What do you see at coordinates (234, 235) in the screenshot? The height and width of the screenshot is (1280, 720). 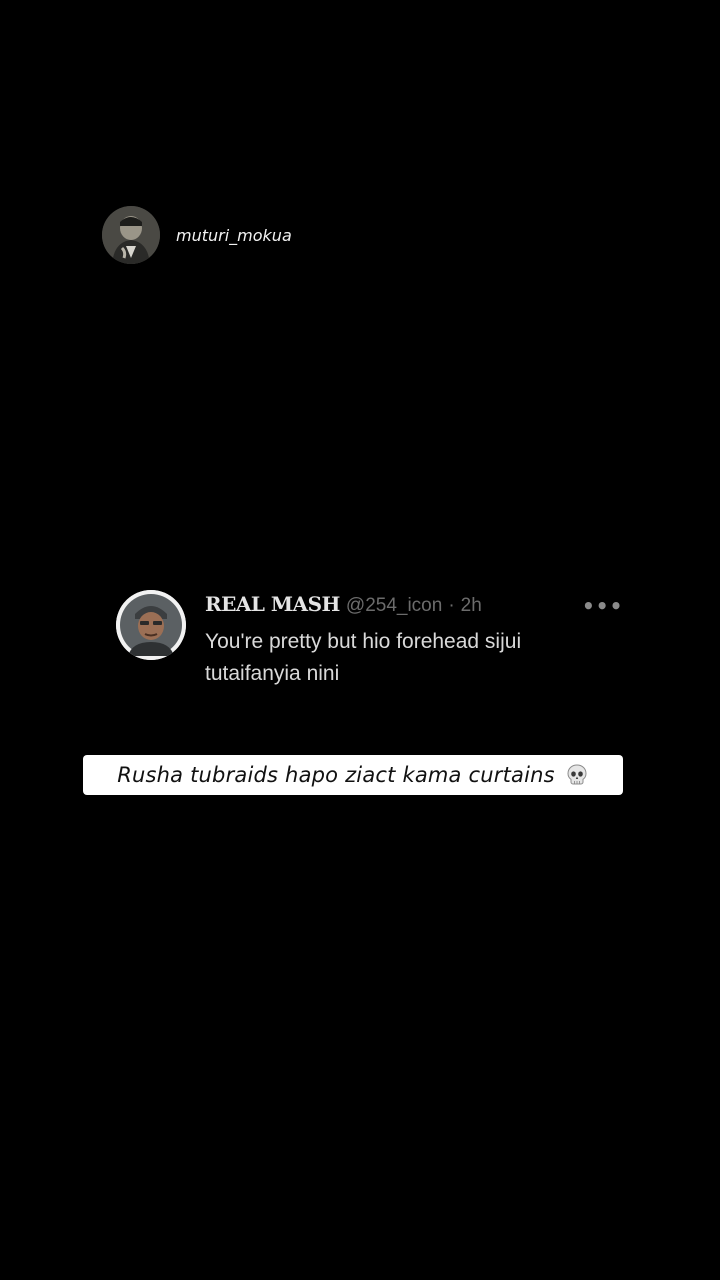 I see `creator-username: muturi_mokua` at bounding box center [234, 235].